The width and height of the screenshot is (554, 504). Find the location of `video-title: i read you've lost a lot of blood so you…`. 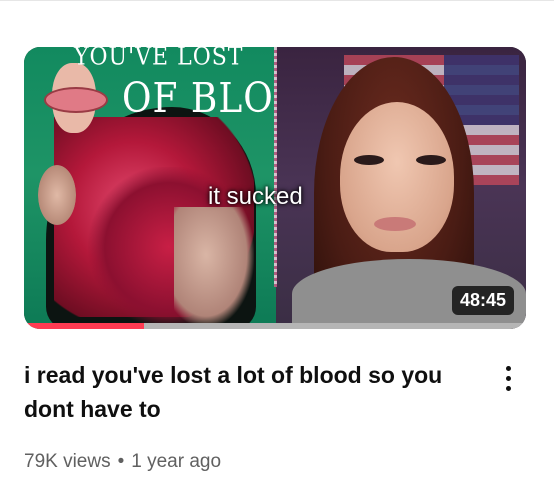

video-title: i read you've lost a lot of blood so you… is located at coordinates (244, 392).